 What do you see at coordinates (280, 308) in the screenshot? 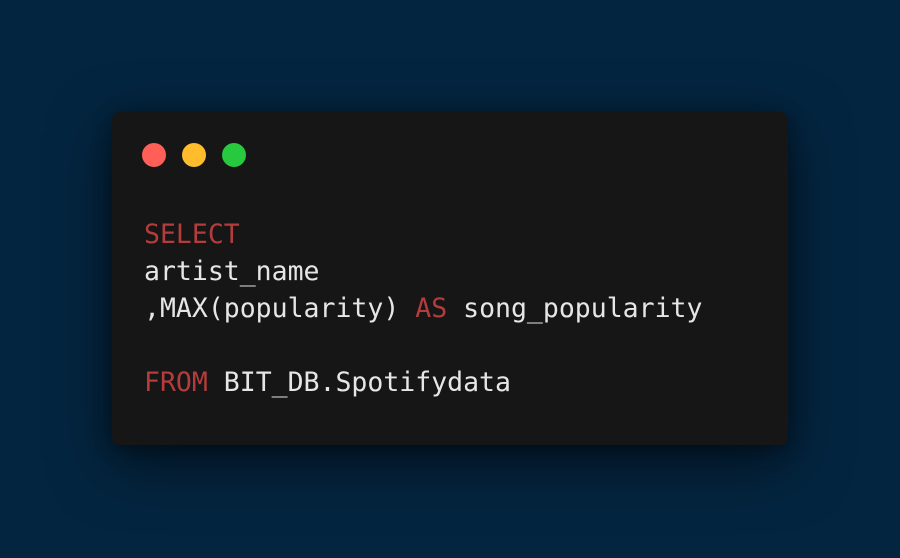
I see `code-text: ,MAX(popularity)` at bounding box center [280, 308].